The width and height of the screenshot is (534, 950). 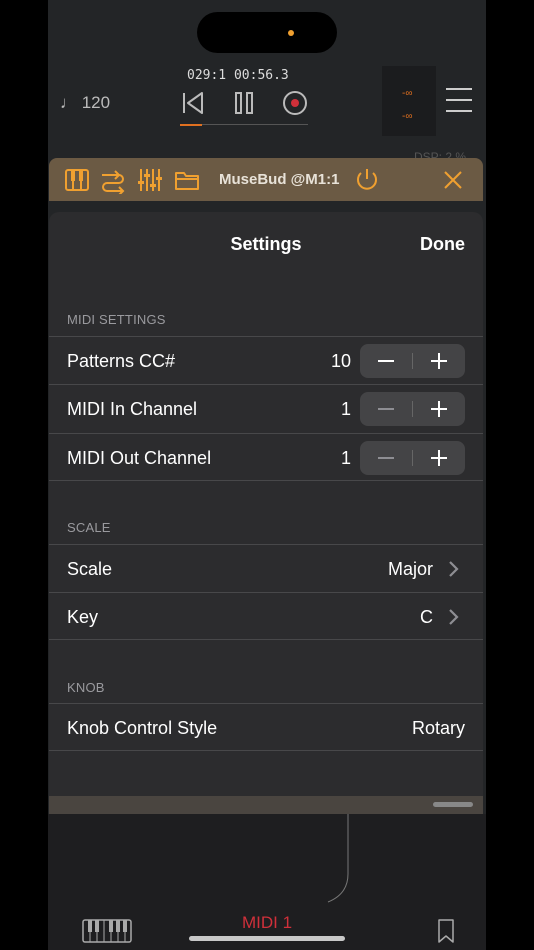 I want to click on pause-button, so click(x=244, y=103).